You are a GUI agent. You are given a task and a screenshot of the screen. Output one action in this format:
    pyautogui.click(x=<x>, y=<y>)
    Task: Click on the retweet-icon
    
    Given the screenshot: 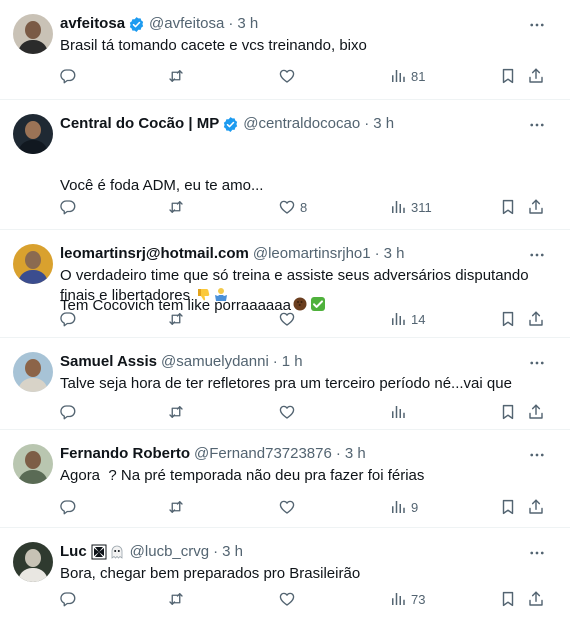 What is the action you would take?
    pyautogui.click(x=176, y=599)
    